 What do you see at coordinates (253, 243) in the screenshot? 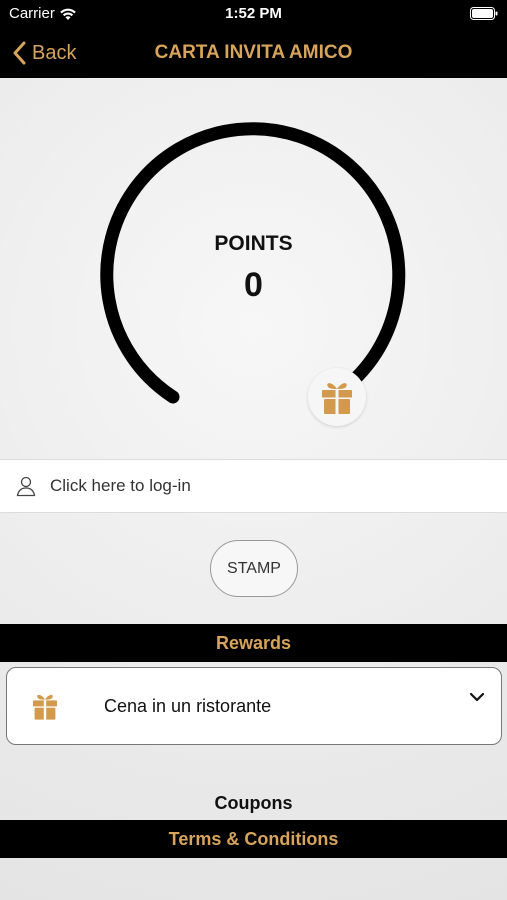
I see `points-label: POINTS` at bounding box center [253, 243].